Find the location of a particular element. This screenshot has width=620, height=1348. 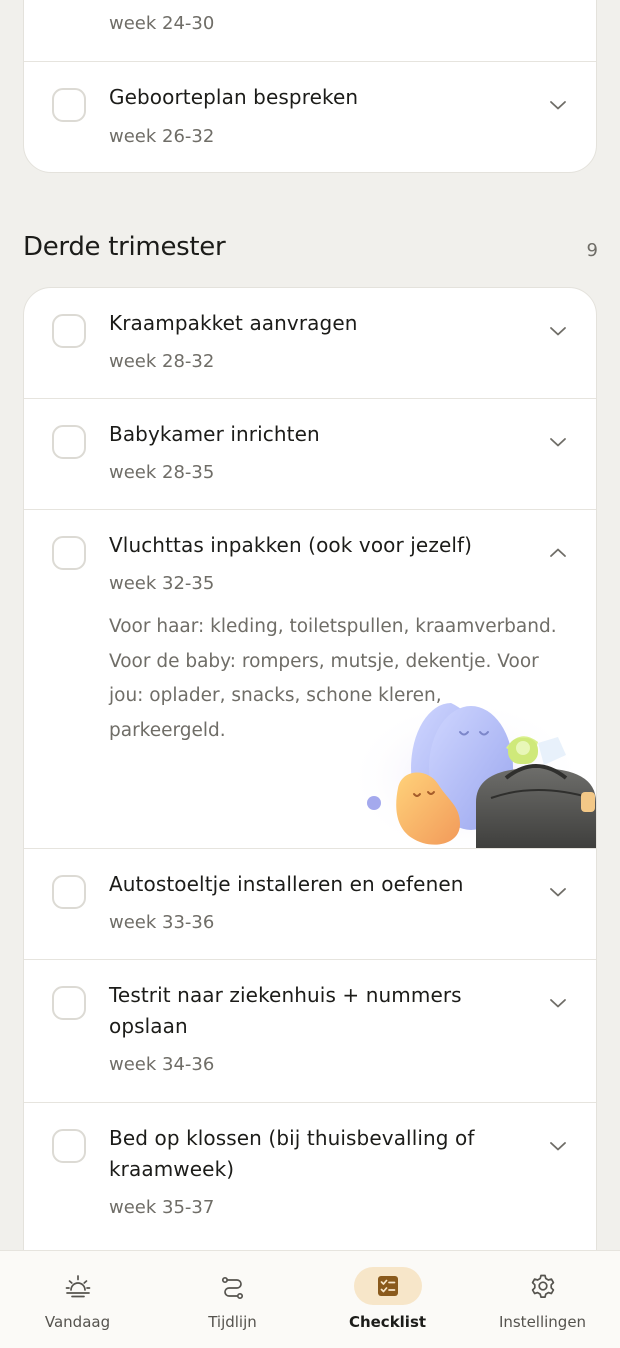

gear-icon is located at coordinates (543, 1286).